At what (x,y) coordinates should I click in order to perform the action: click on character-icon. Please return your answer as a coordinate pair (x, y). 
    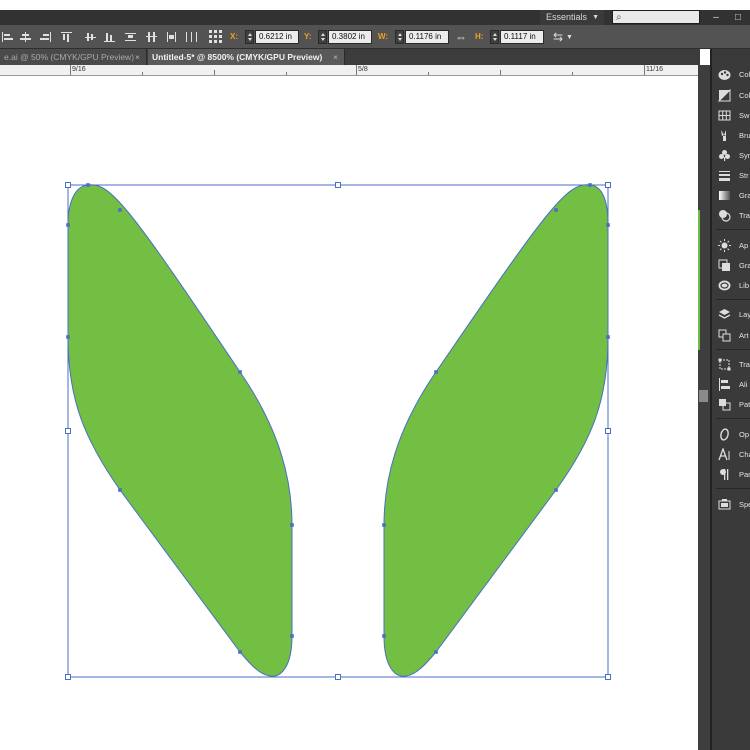
    Looking at the image, I should click on (724, 454).